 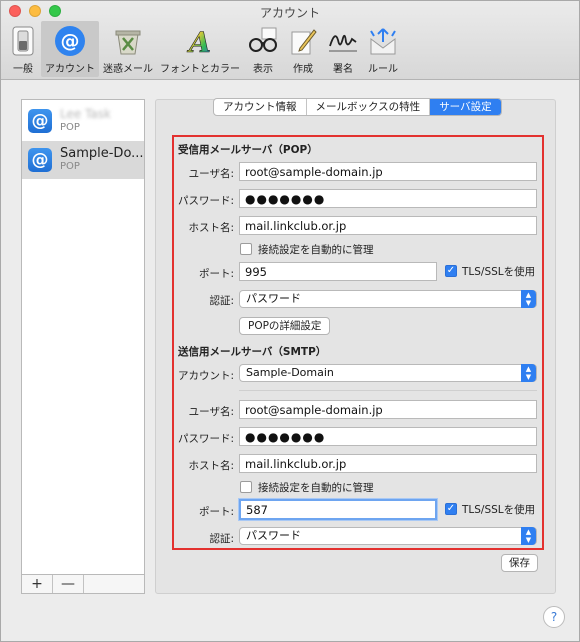 I want to click on toolbar-signatures: 署名, so click(x=343, y=49).